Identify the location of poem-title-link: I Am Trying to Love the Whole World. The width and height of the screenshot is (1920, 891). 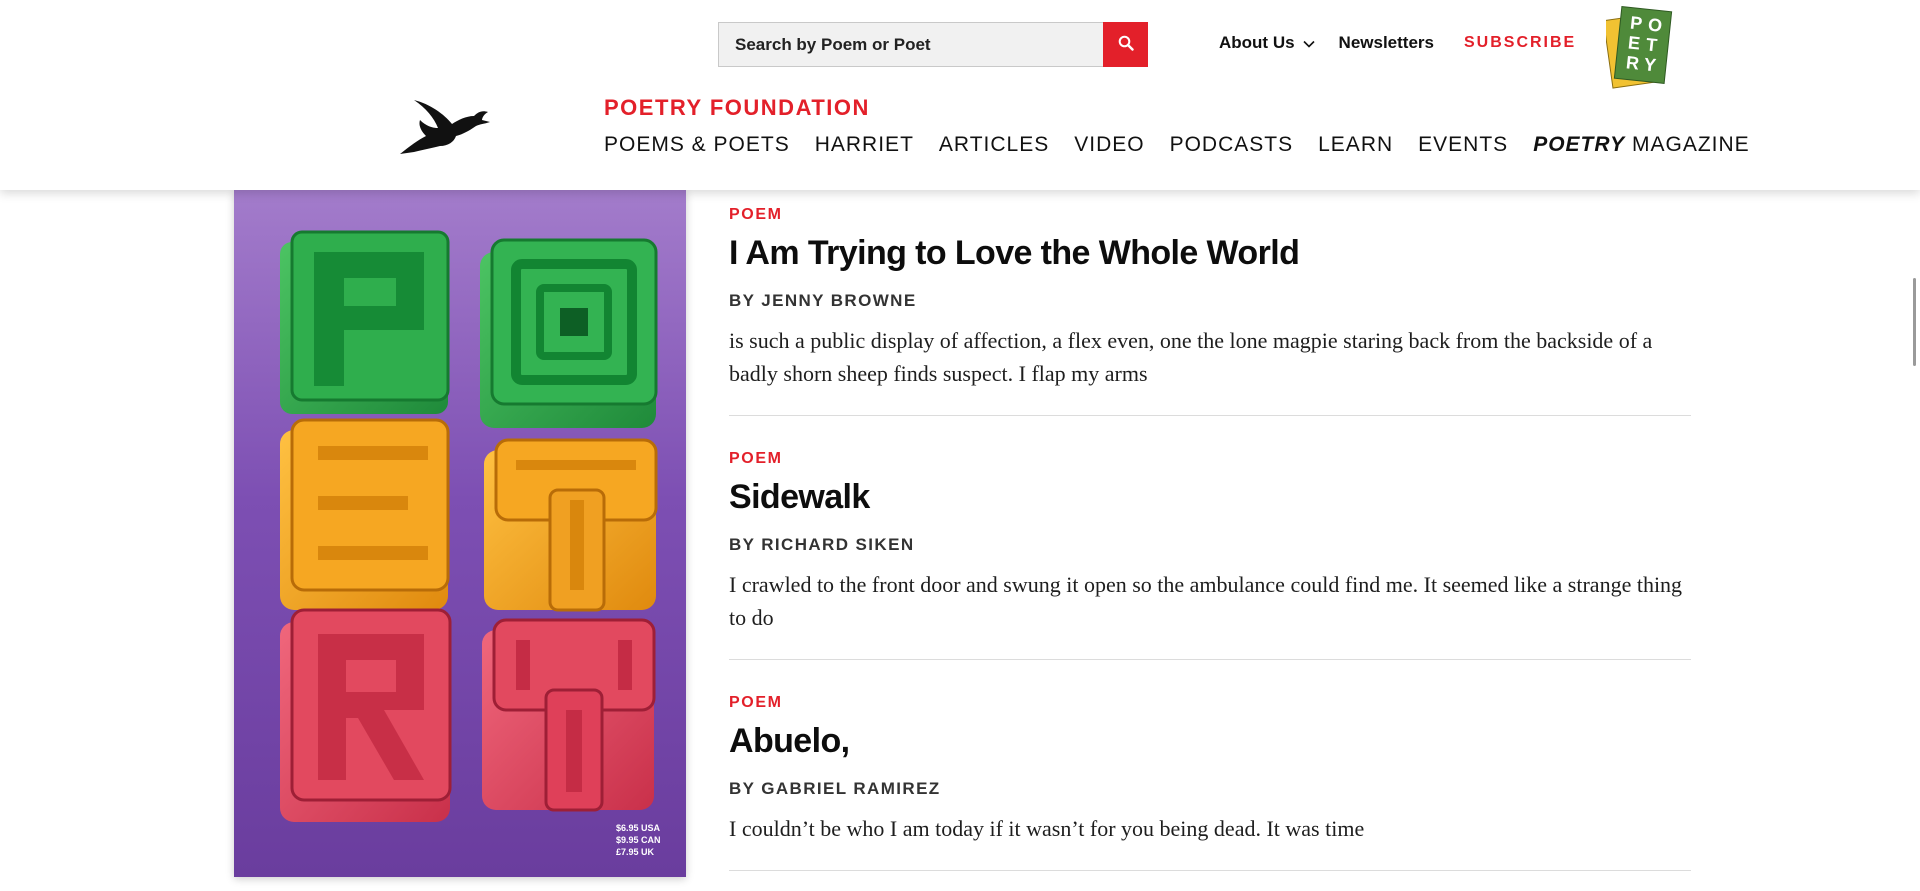
(1014, 253).